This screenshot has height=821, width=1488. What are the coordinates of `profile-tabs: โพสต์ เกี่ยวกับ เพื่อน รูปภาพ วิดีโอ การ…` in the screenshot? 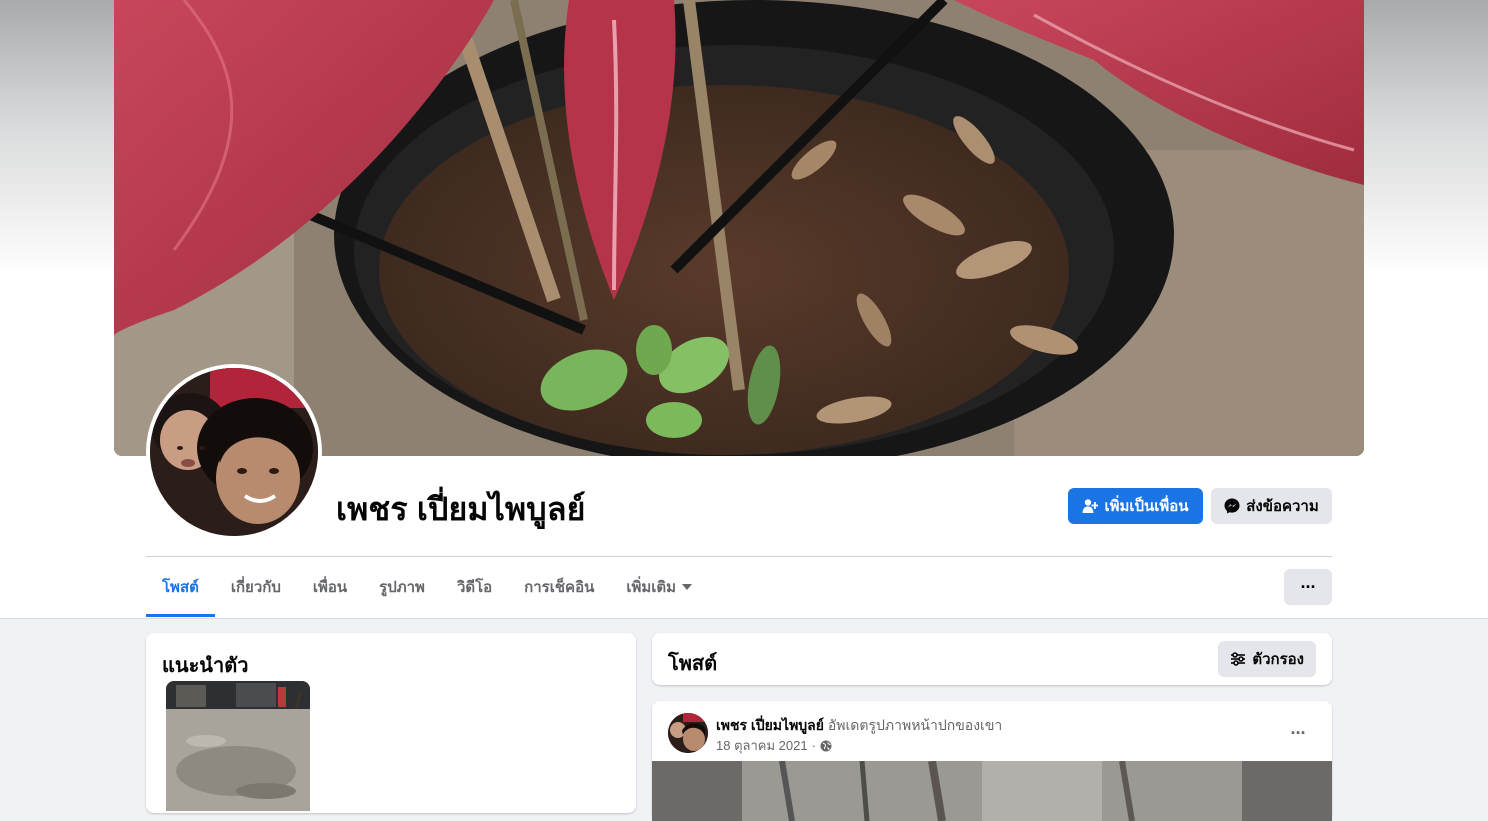 It's located at (427, 587).